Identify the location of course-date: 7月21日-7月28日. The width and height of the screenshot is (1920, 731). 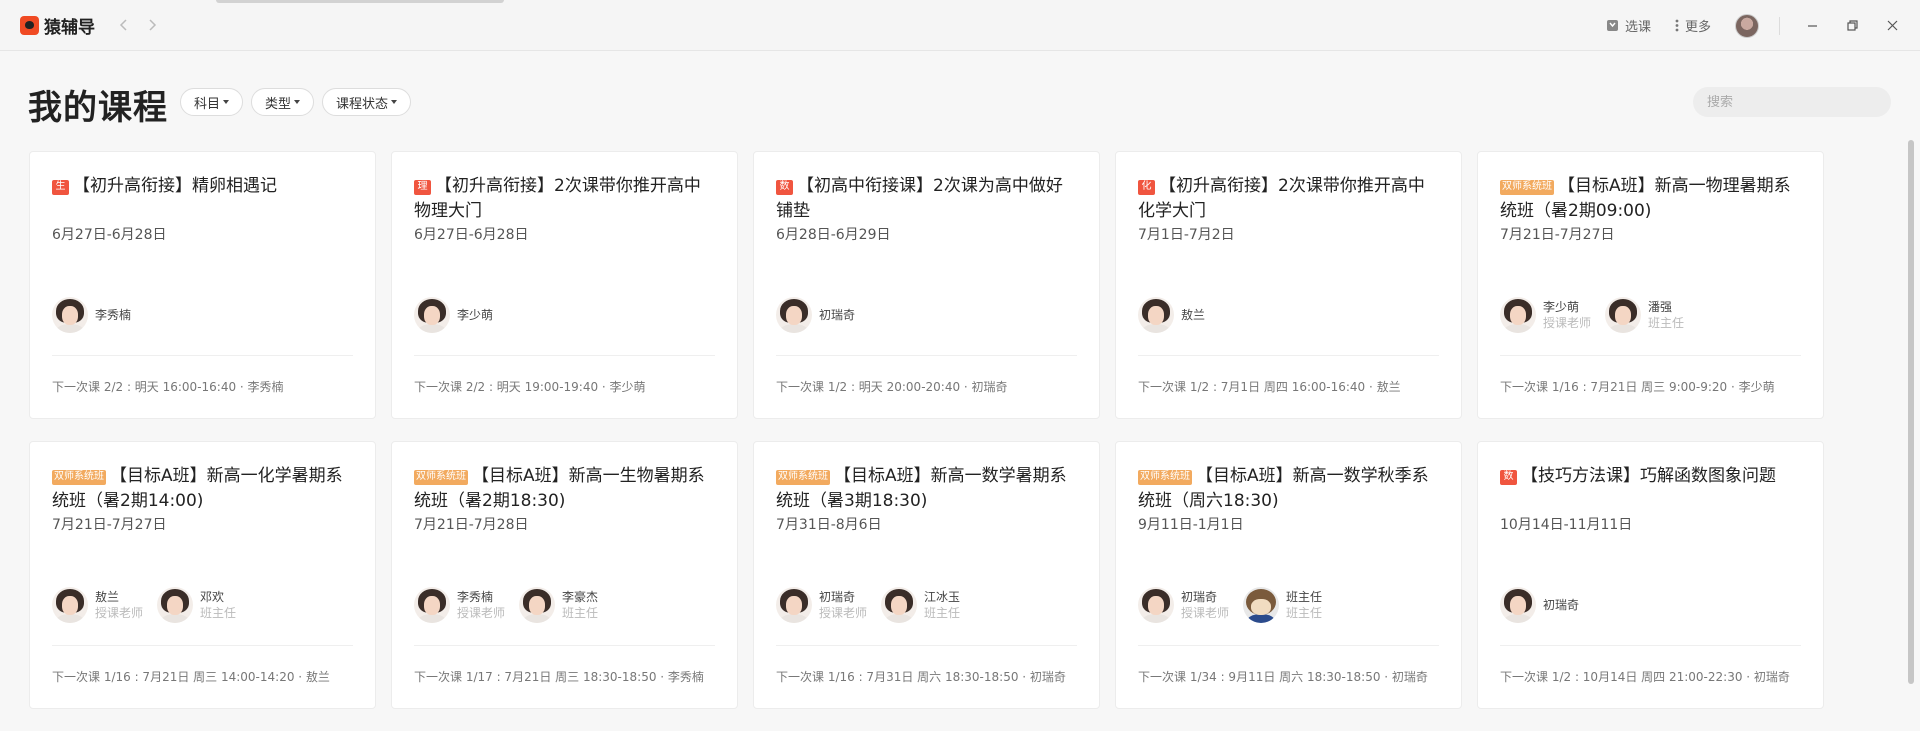
(471, 525).